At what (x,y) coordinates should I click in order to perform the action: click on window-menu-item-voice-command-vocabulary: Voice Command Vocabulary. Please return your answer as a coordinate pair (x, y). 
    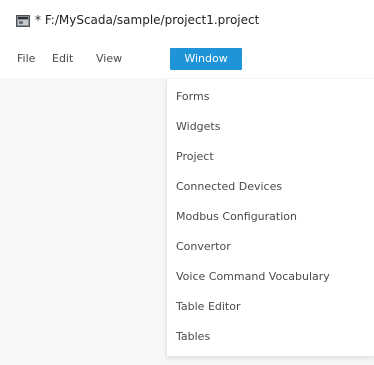
    Looking at the image, I should click on (253, 277).